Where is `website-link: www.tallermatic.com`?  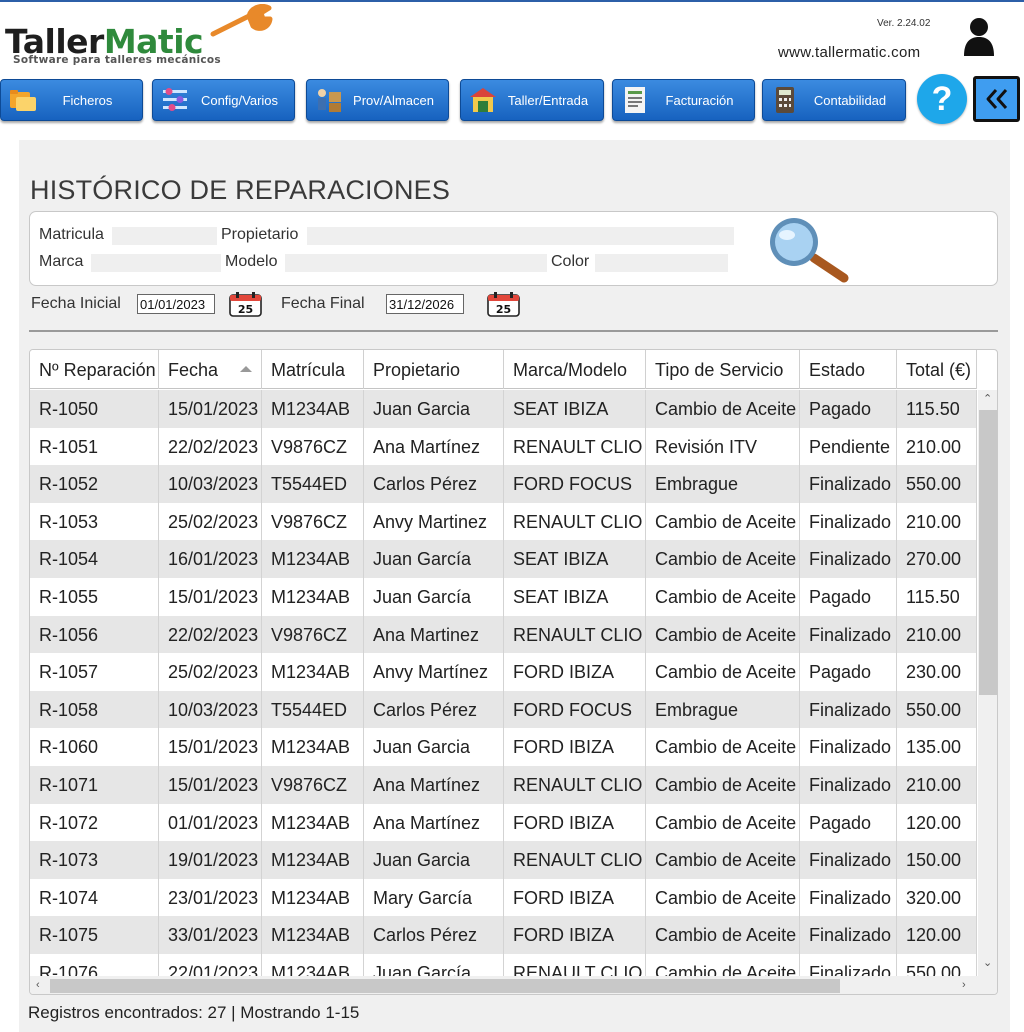 website-link: www.tallermatic.com is located at coordinates (849, 52).